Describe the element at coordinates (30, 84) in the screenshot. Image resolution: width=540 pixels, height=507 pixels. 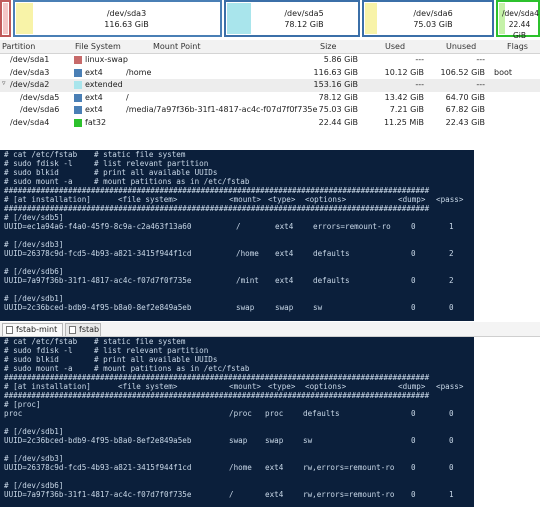
I see `cell-partition: /dev/sda2` at that location.